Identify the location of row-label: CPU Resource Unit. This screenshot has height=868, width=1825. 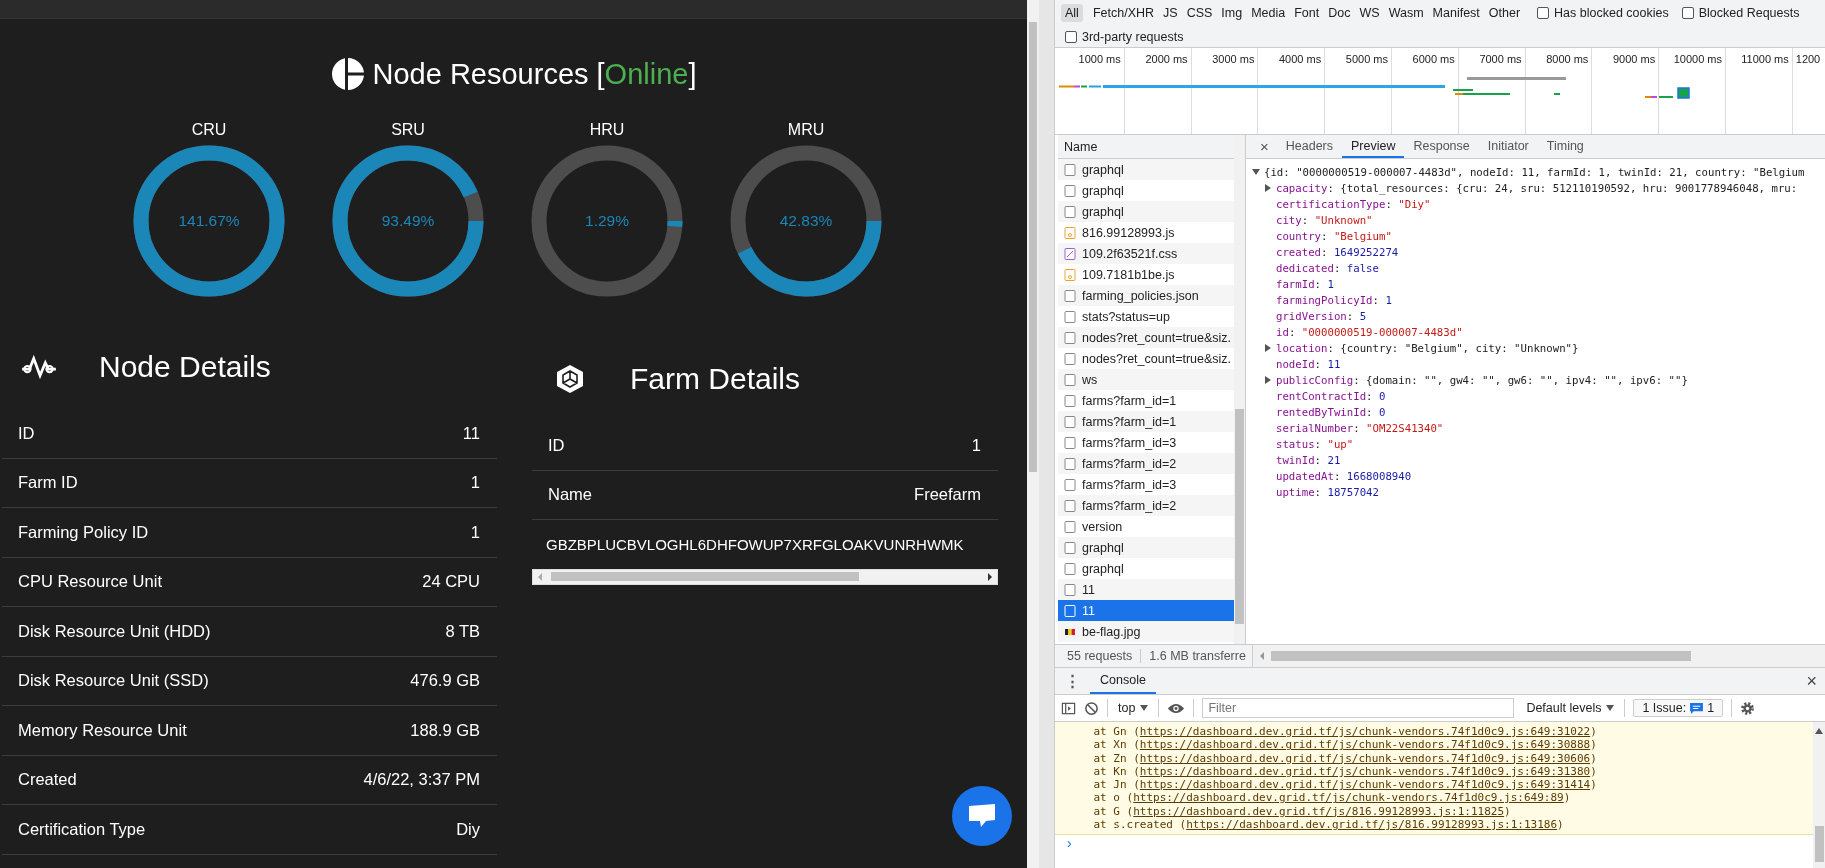
(90, 582).